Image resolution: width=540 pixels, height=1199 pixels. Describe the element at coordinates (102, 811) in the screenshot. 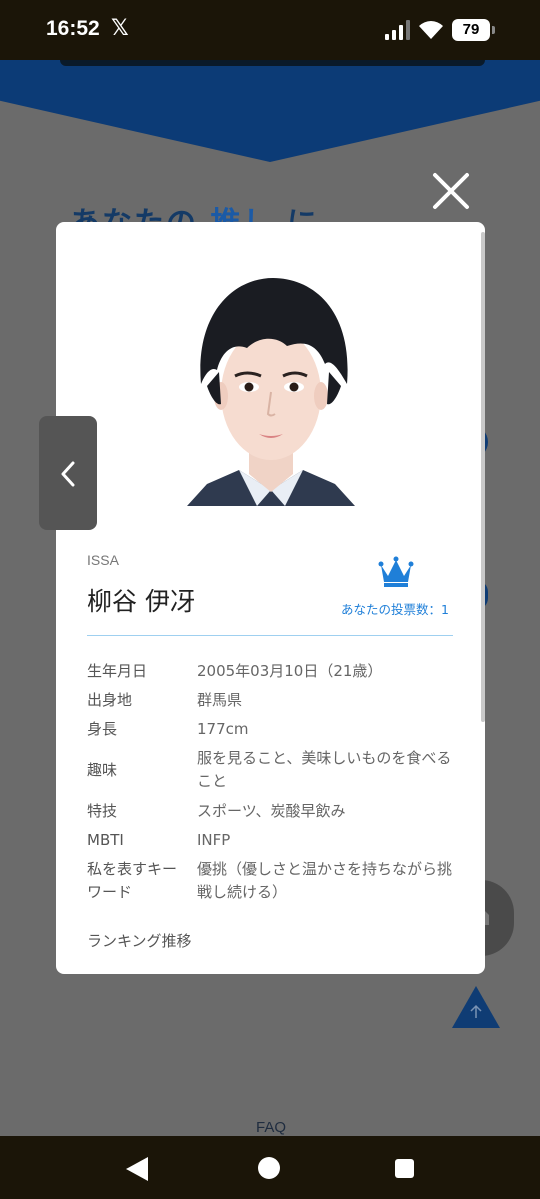

I see `profile-label-skill: 特技` at that location.